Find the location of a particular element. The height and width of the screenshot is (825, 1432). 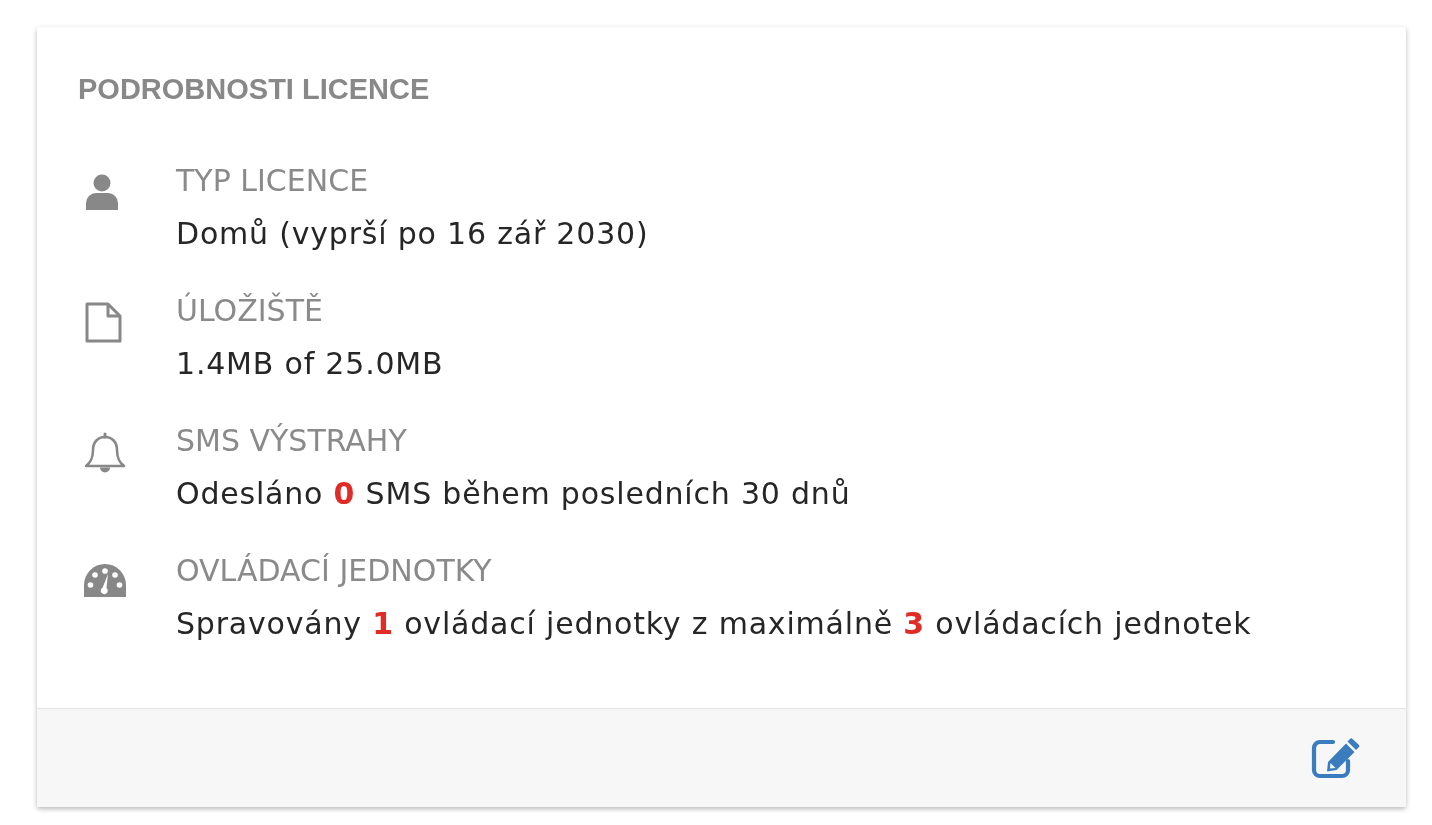

document-icon is located at coordinates (103, 322).